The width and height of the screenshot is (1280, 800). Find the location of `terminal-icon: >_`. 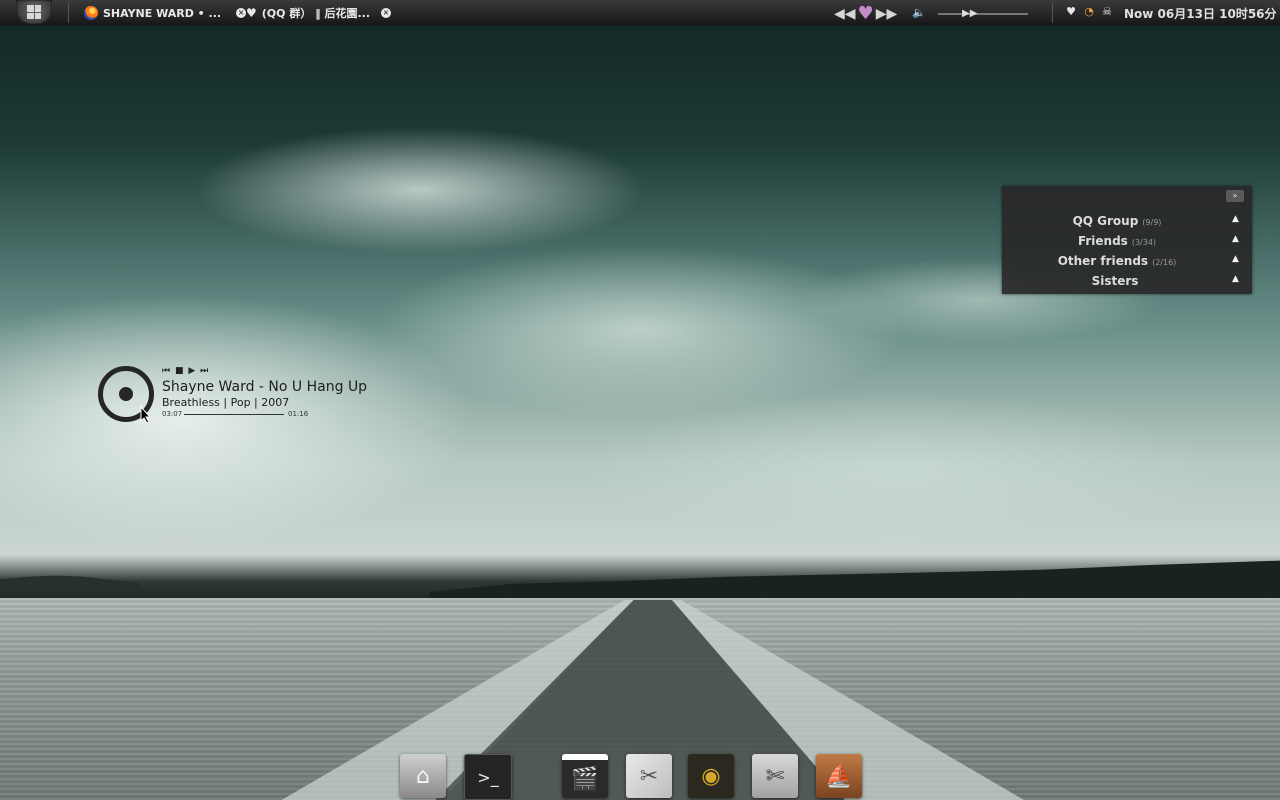

terminal-icon: >_ is located at coordinates (488, 777).